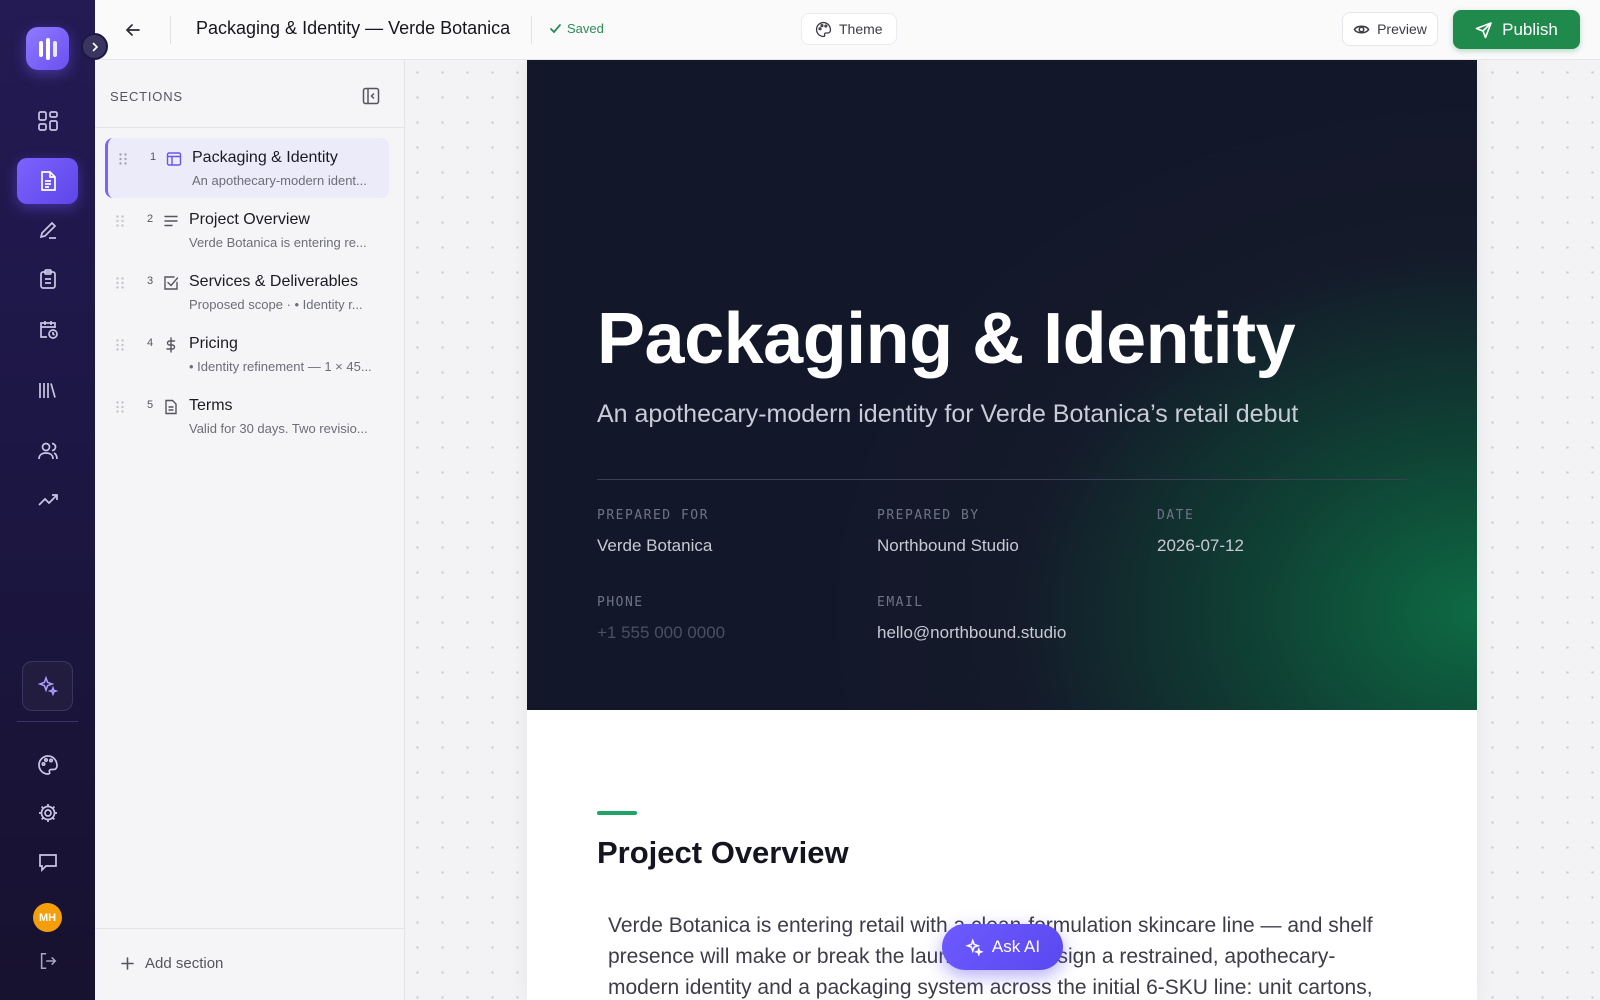  Describe the element at coordinates (861, 29) in the screenshot. I see `theme-label: Theme` at that location.